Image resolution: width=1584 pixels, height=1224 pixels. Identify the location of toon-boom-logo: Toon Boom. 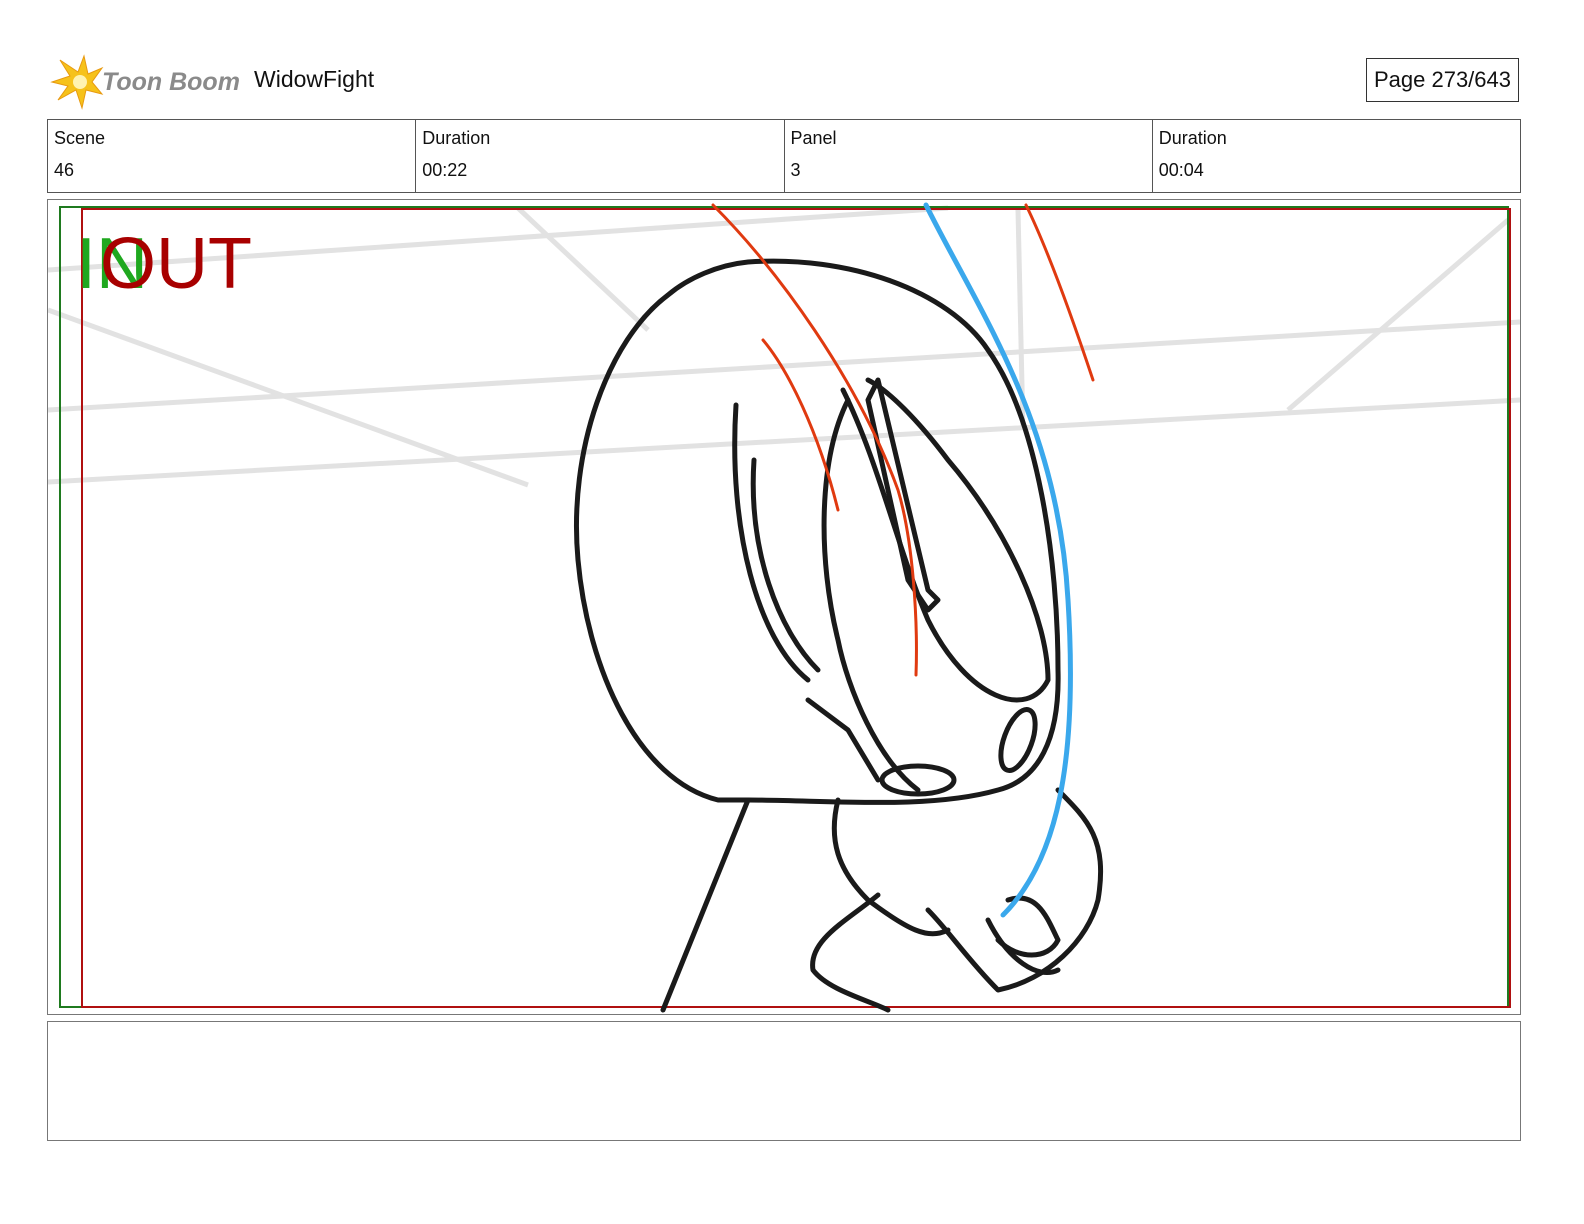
(145, 82).